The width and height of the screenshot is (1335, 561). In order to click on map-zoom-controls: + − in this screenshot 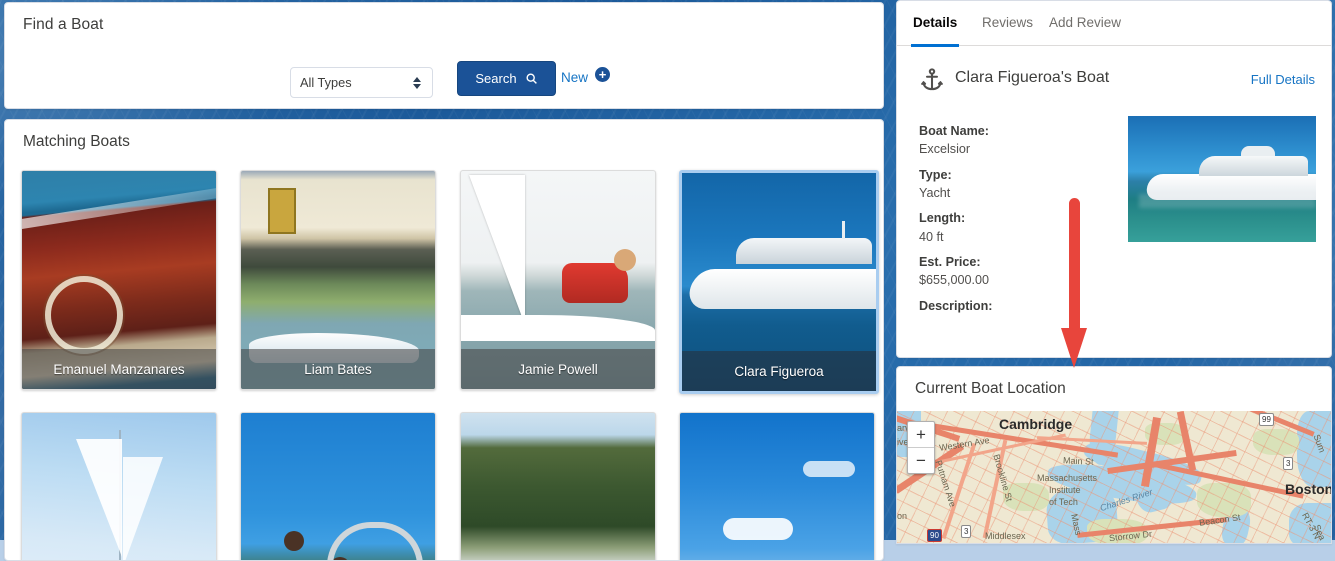, I will do `click(921, 447)`.